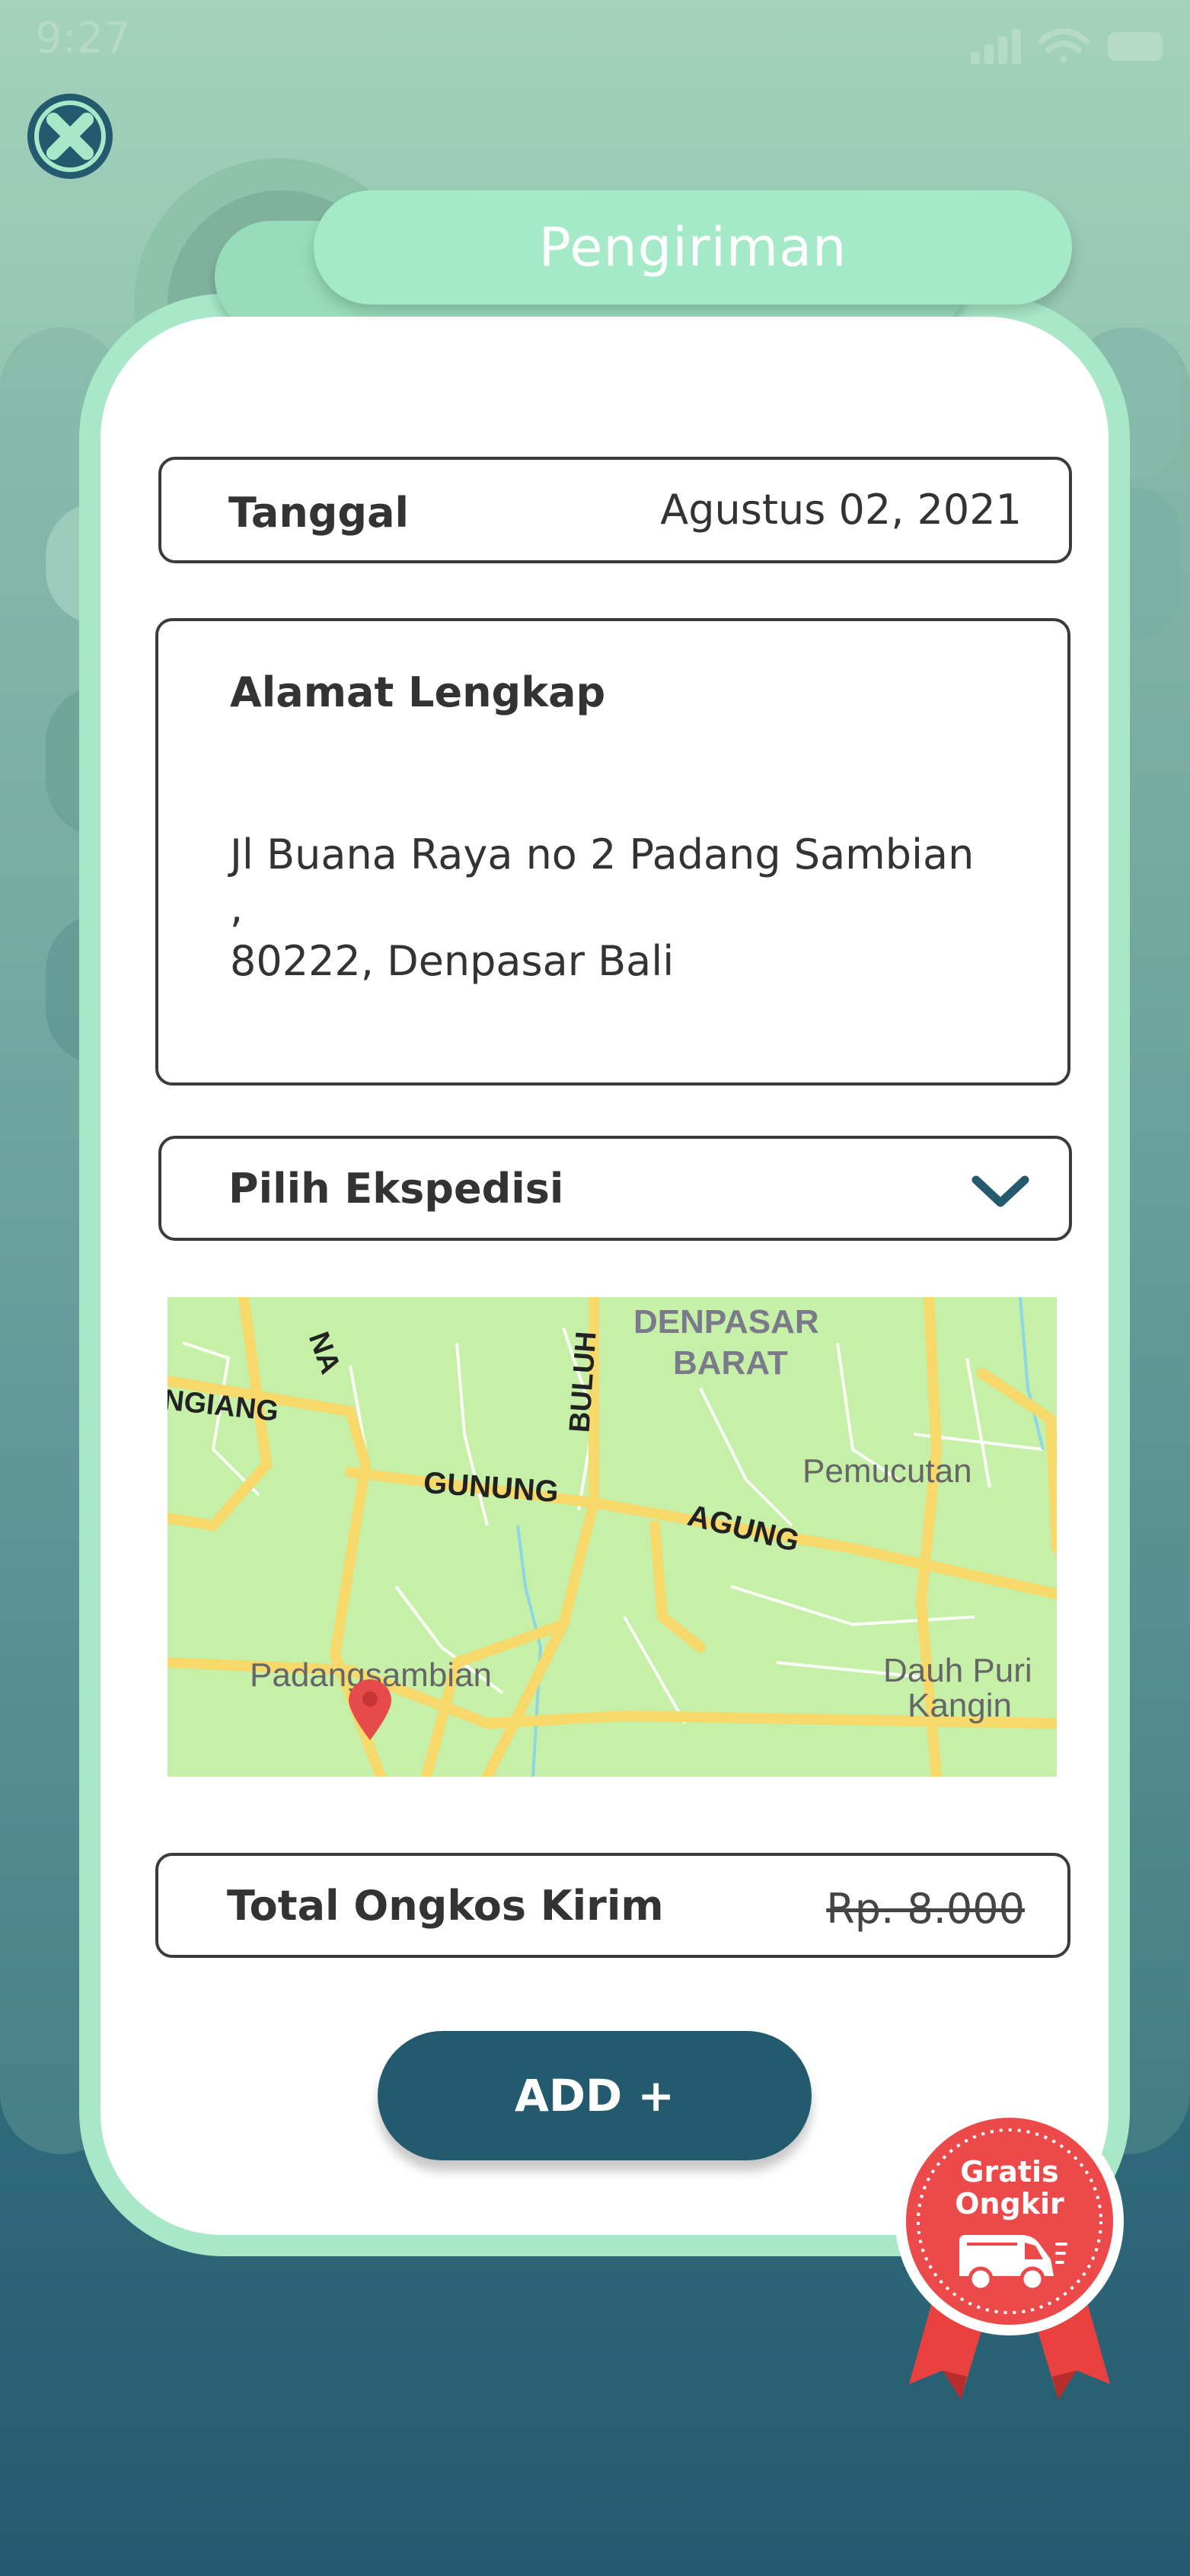 This screenshot has height=2576, width=1190. I want to click on shipping-total-price: Rp. 8.000, so click(925, 1909).